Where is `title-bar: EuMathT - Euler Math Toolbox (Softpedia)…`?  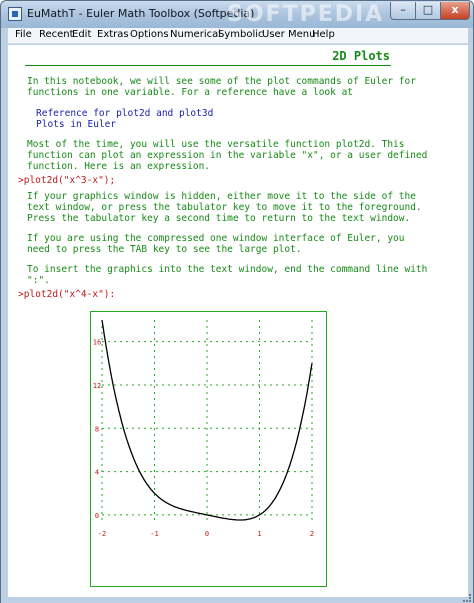
title-bar: EuMathT - Euler Math Toolbox (Softpedia)… is located at coordinates (237, 14).